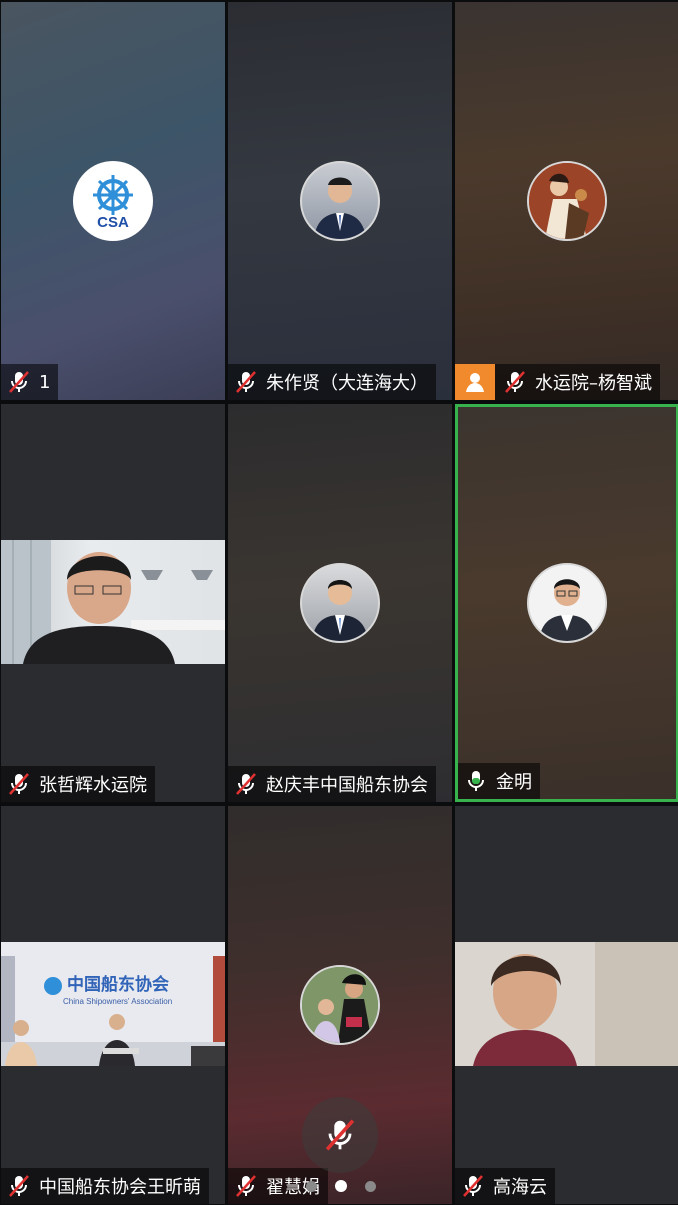 This screenshot has height=1205, width=678. I want to click on name-bar: 朱作贤（大连海大）, so click(332, 382).